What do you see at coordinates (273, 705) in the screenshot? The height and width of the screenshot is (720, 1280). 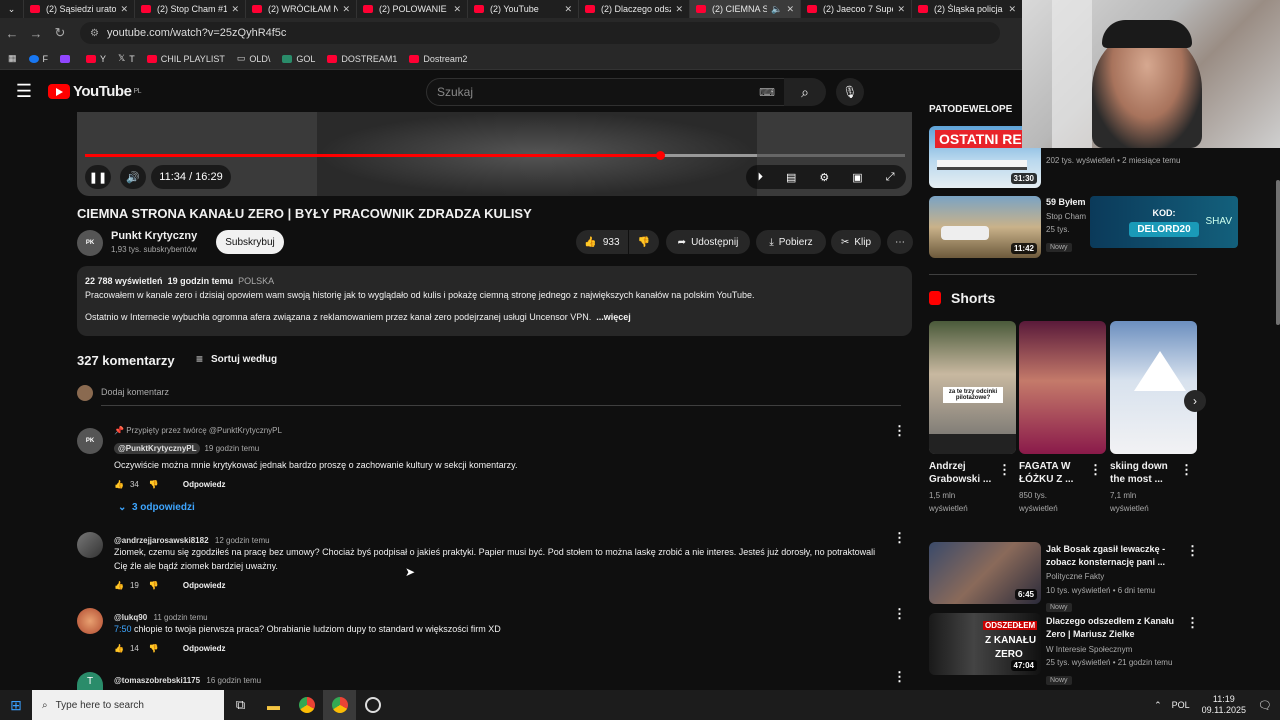 I see `file-explorer-icon: ▬` at bounding box center [273, 705].